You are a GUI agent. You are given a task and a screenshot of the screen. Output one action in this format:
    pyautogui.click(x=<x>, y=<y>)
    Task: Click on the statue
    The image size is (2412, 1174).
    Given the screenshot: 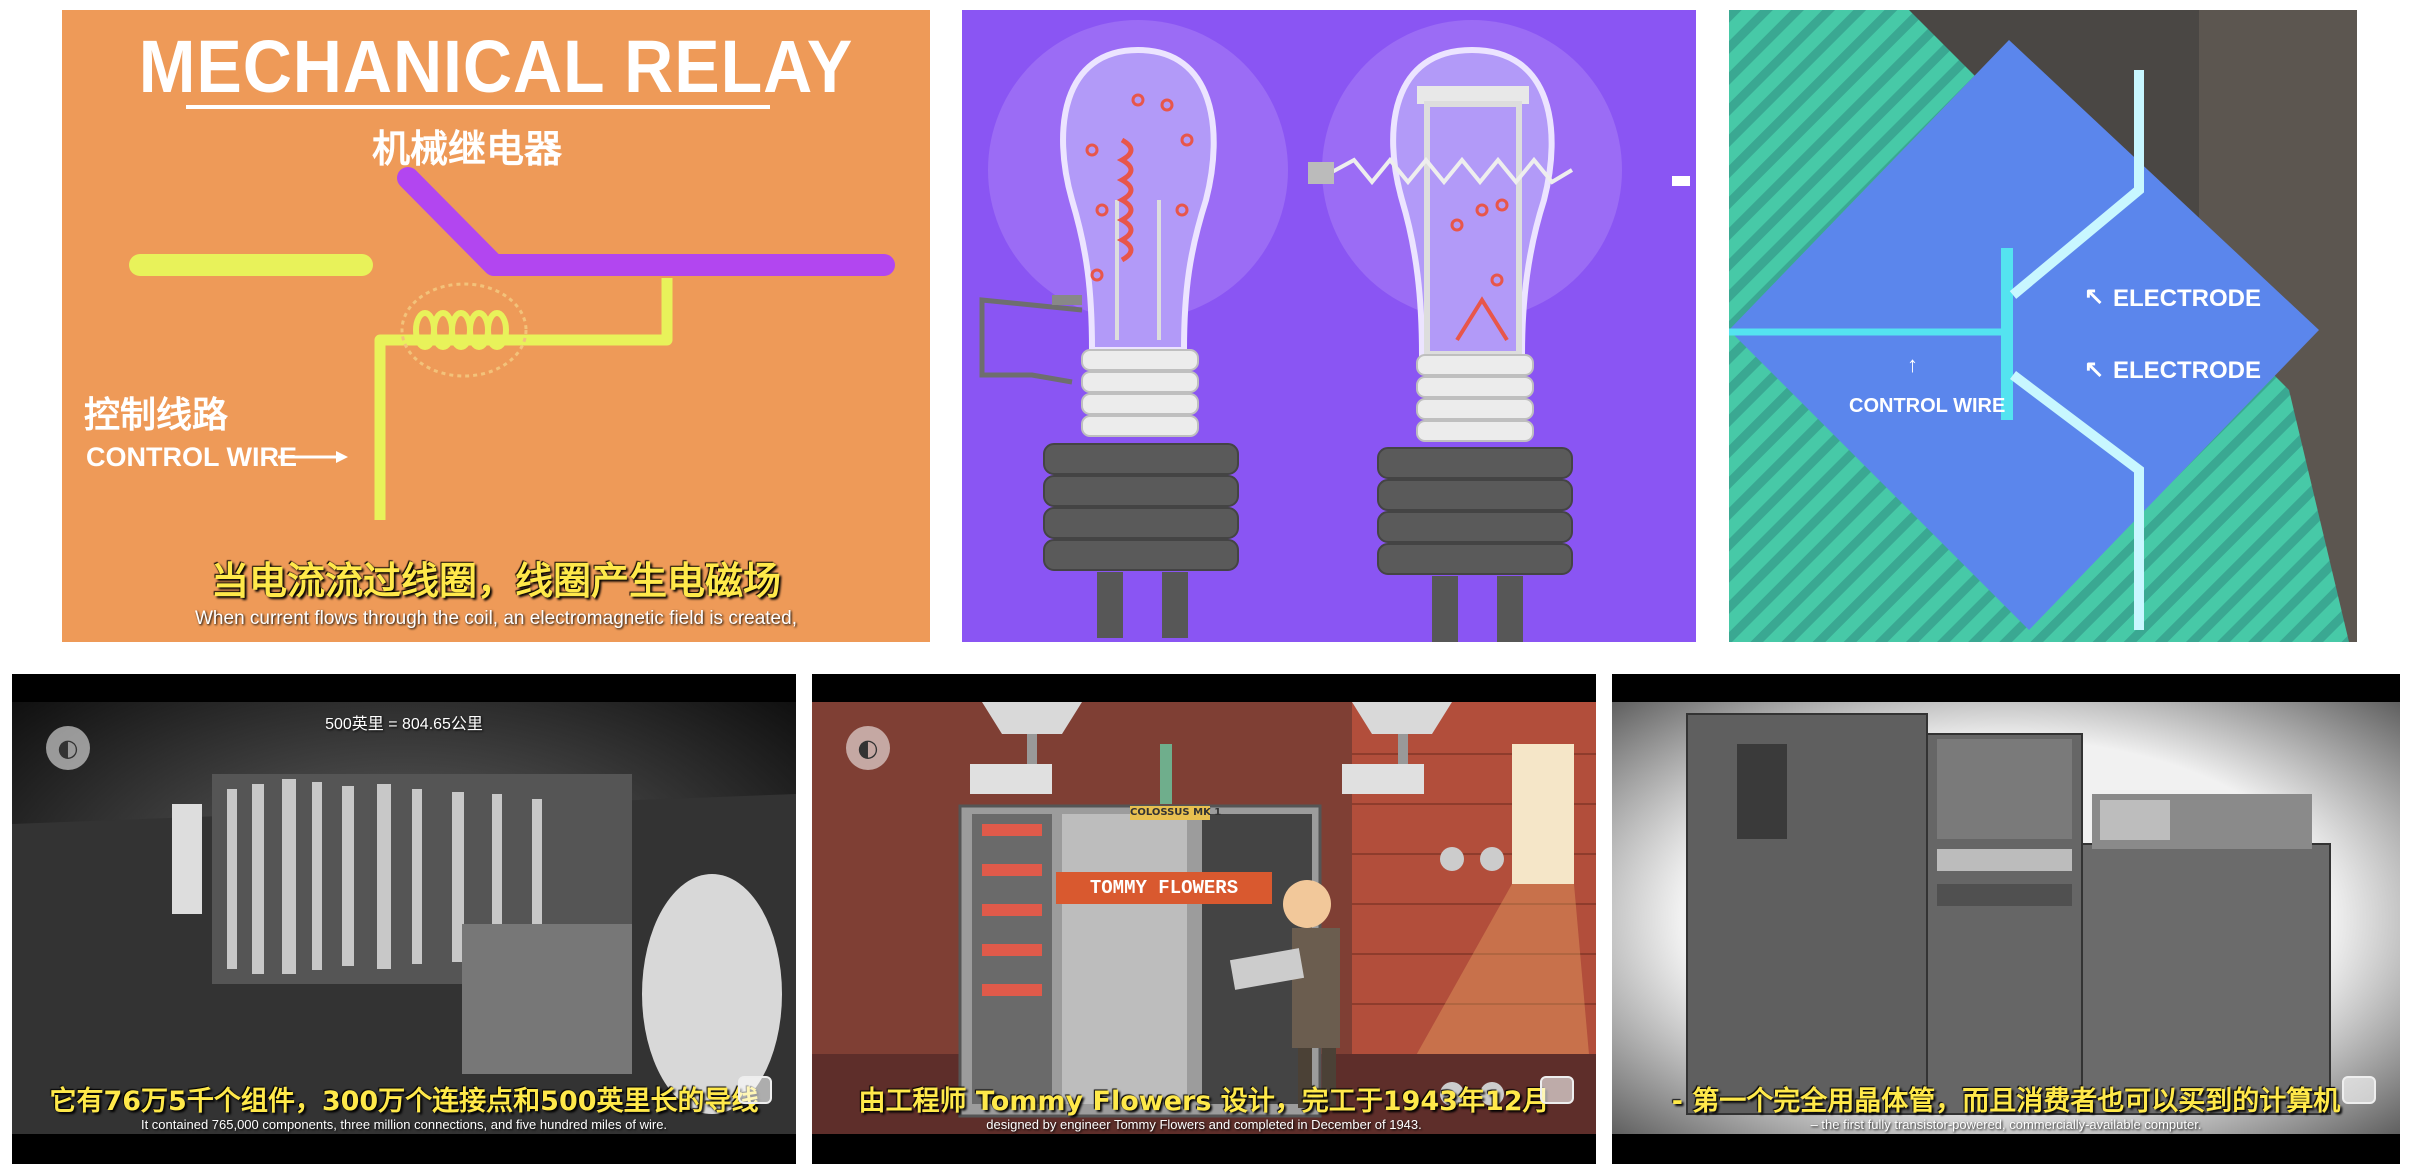 What is the action you would take?
    pyautogui.click(x=1166, y=774)
    